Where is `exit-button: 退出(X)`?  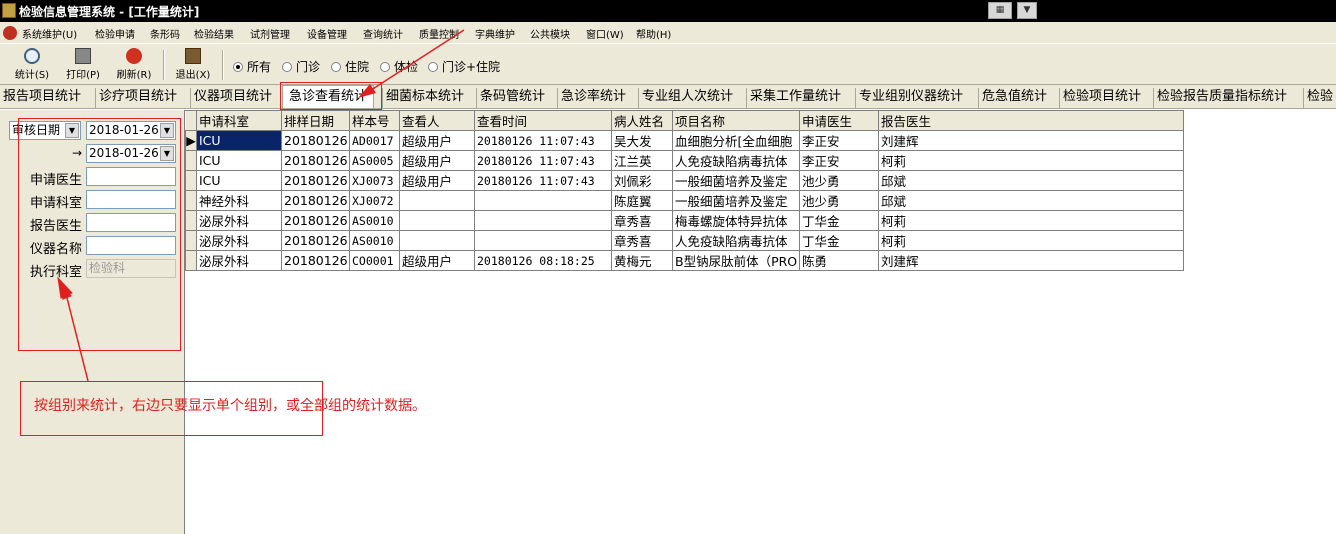 exit-button: 退出(X) is located at coordinates (193, 65).